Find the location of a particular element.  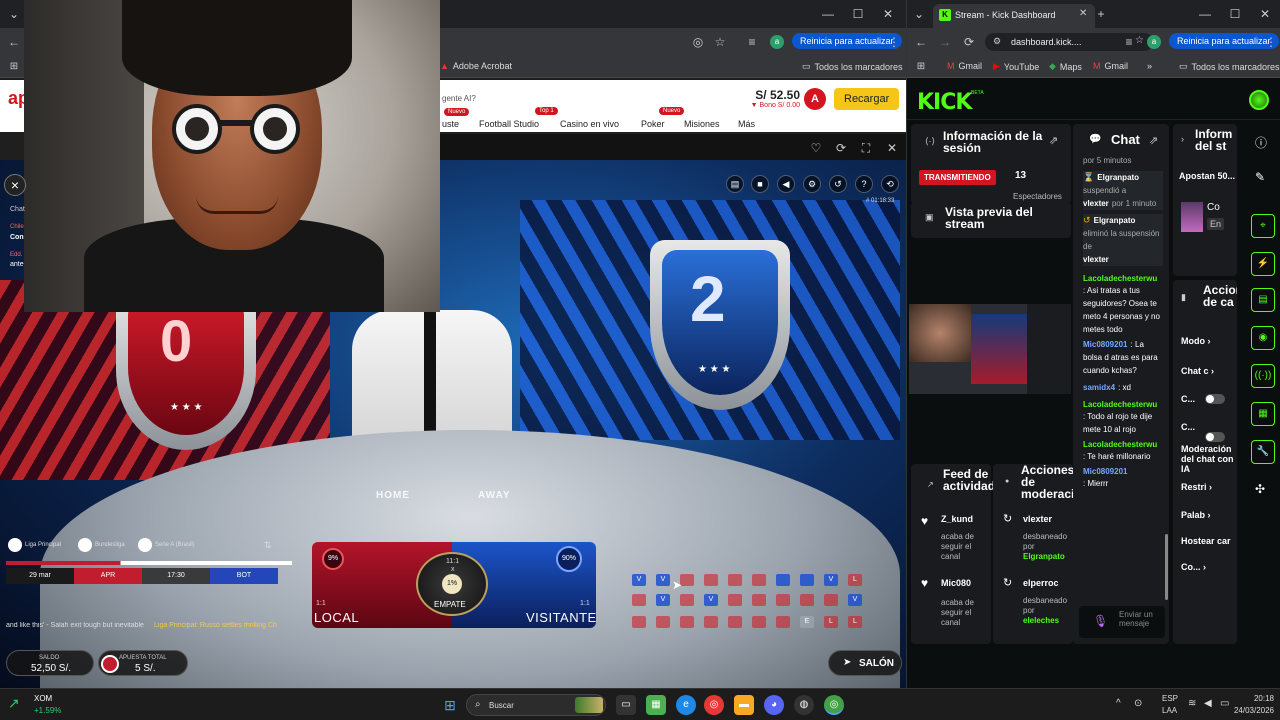

mod-user: elperroc is located at coordinates (1045, 583).